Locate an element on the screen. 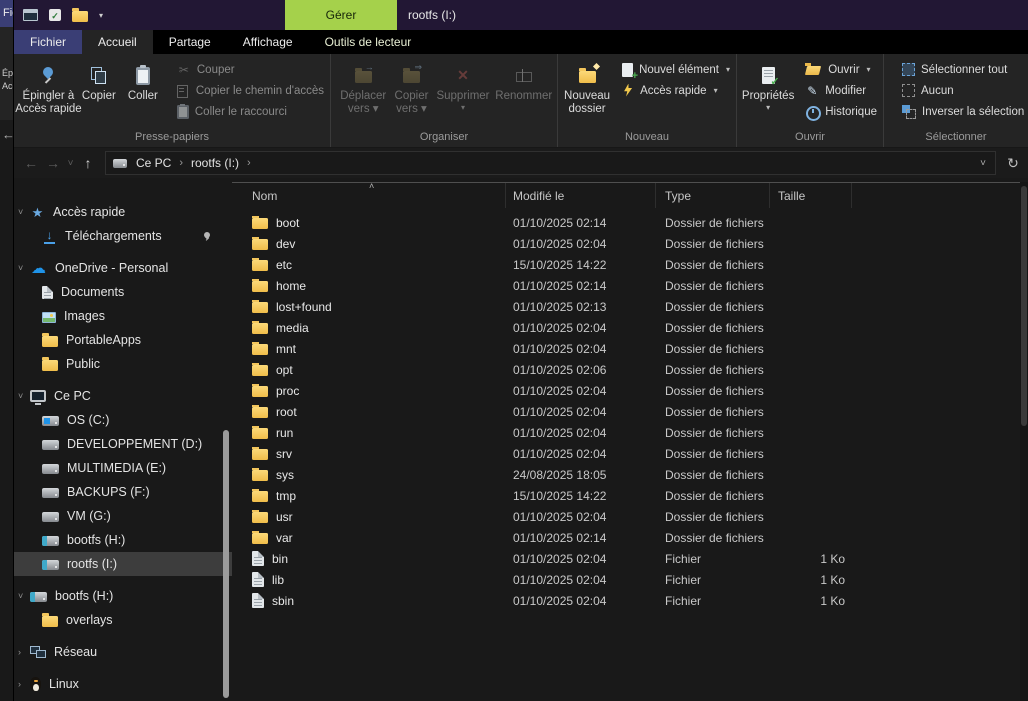  column-header-modifie-le: Modifié le is located at coordinates (581, 195).